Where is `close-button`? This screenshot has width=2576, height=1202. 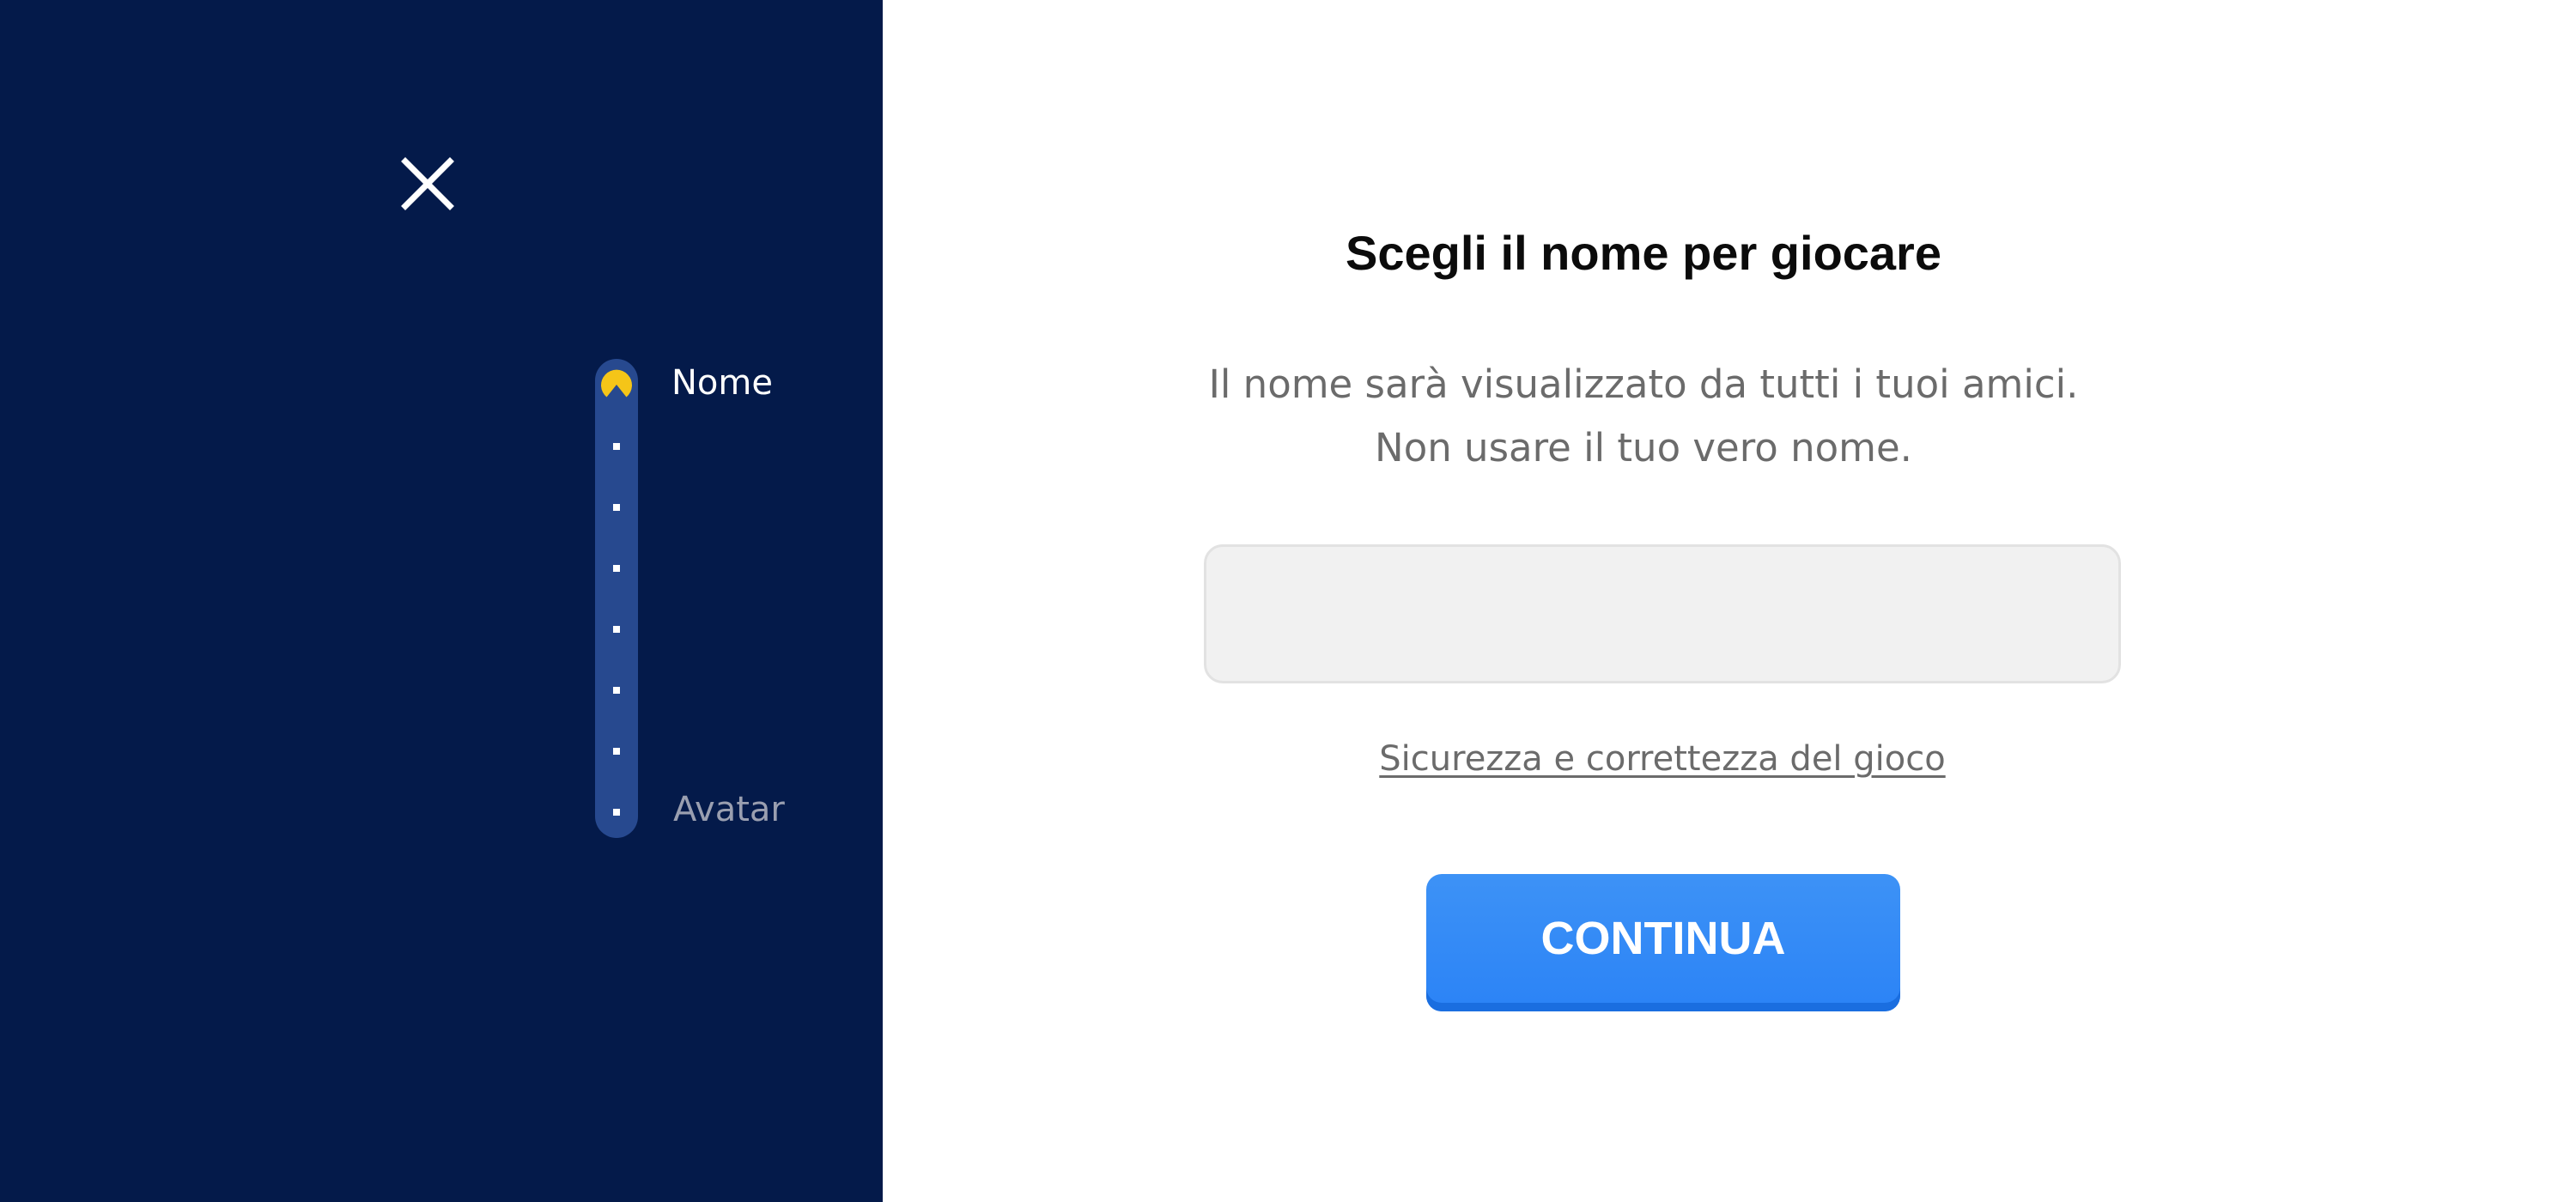 close-button is located at coordinates (428, 184).